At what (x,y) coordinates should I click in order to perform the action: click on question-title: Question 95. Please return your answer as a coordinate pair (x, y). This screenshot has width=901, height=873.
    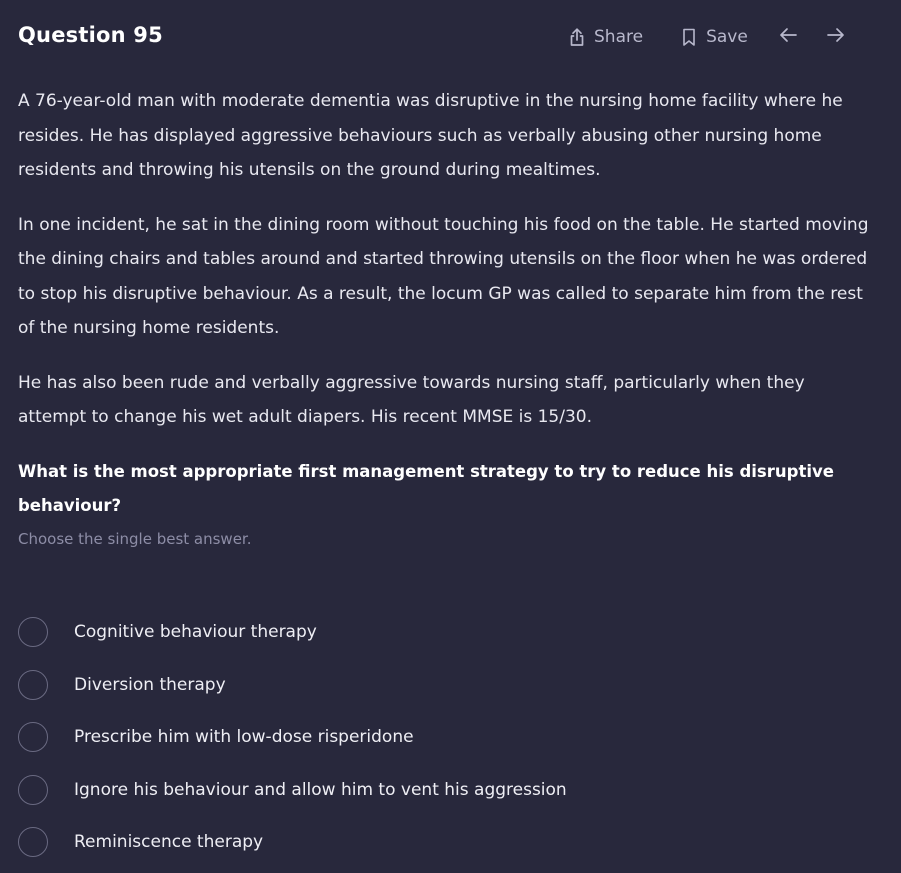
    Looking at the image, I should click on (90, 35).